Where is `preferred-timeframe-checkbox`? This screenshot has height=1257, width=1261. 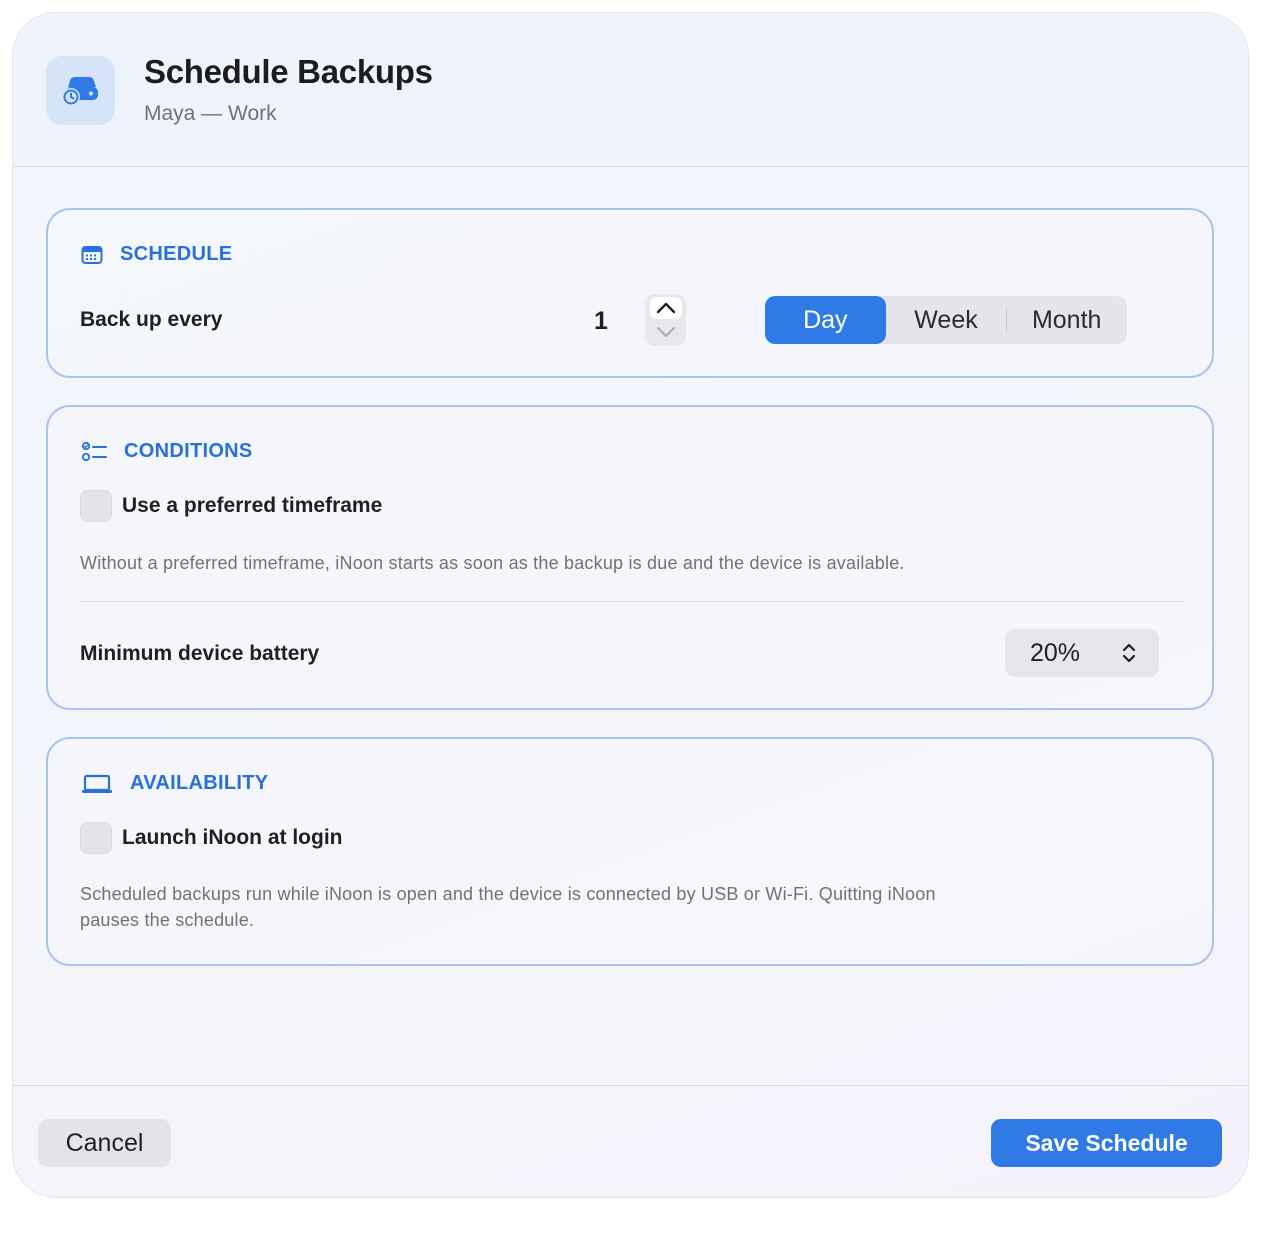
preferred-timeframe-checkbox is located at coordinates (96, 506).